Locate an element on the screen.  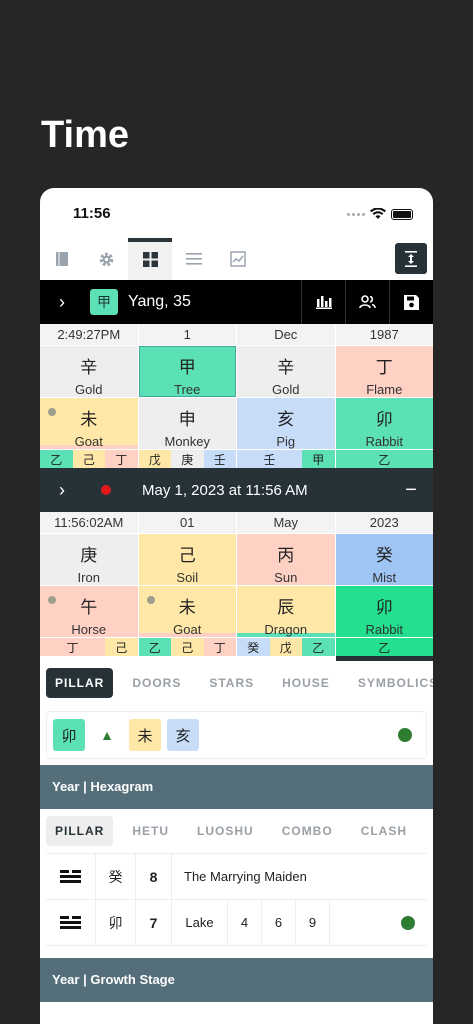
tab-clash: CLASH is located at coordinates (384, 831).